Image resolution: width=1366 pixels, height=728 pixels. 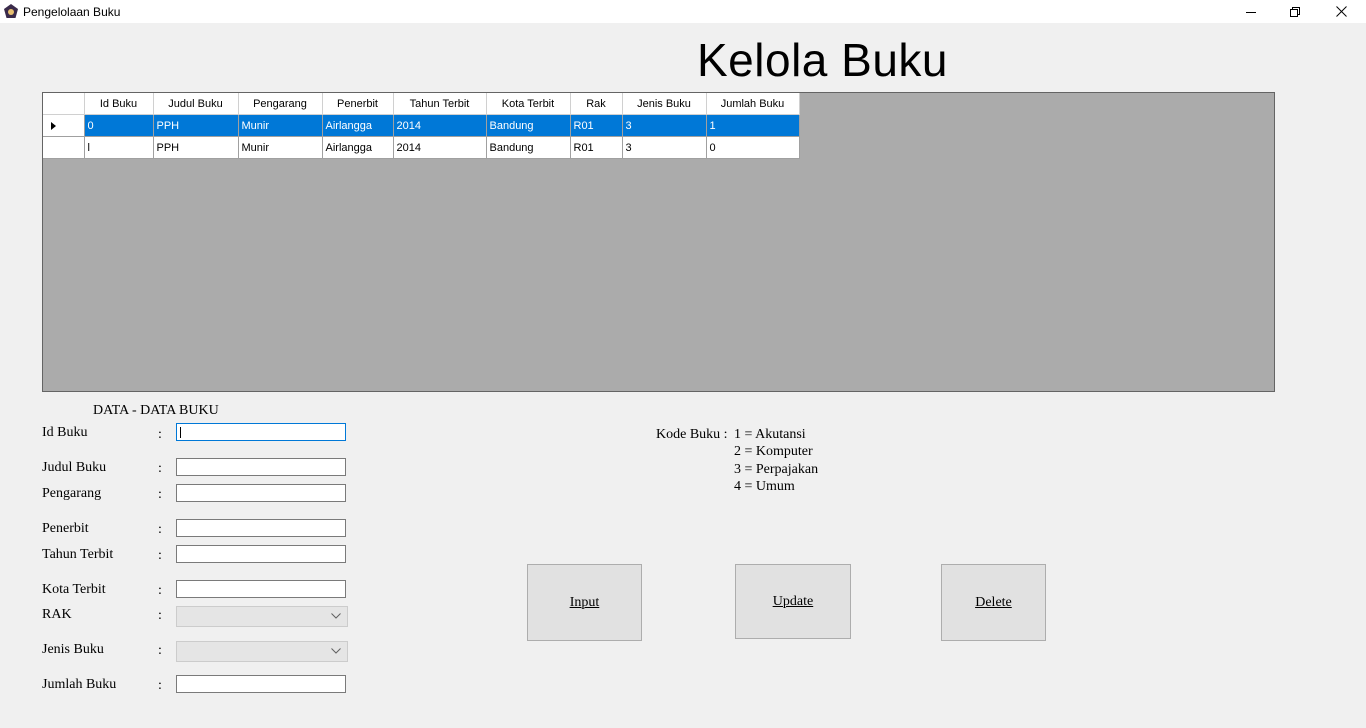 I want to click on table-cell: l, so click(x=119, y=147).